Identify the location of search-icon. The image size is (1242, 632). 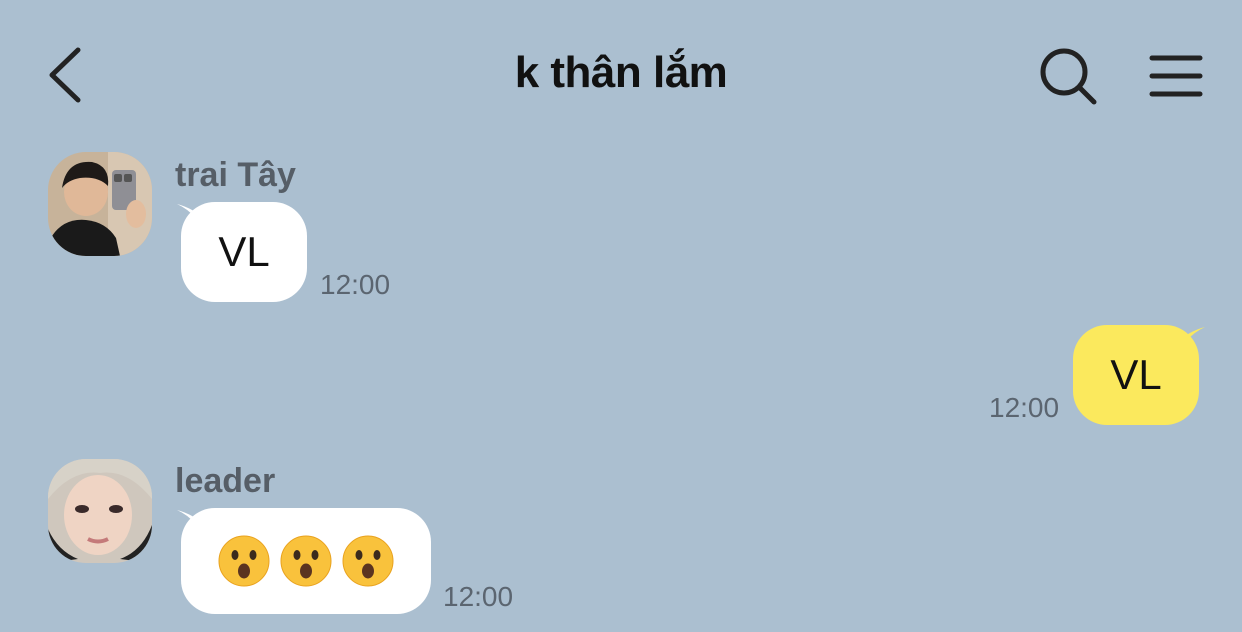
(1068, 76).